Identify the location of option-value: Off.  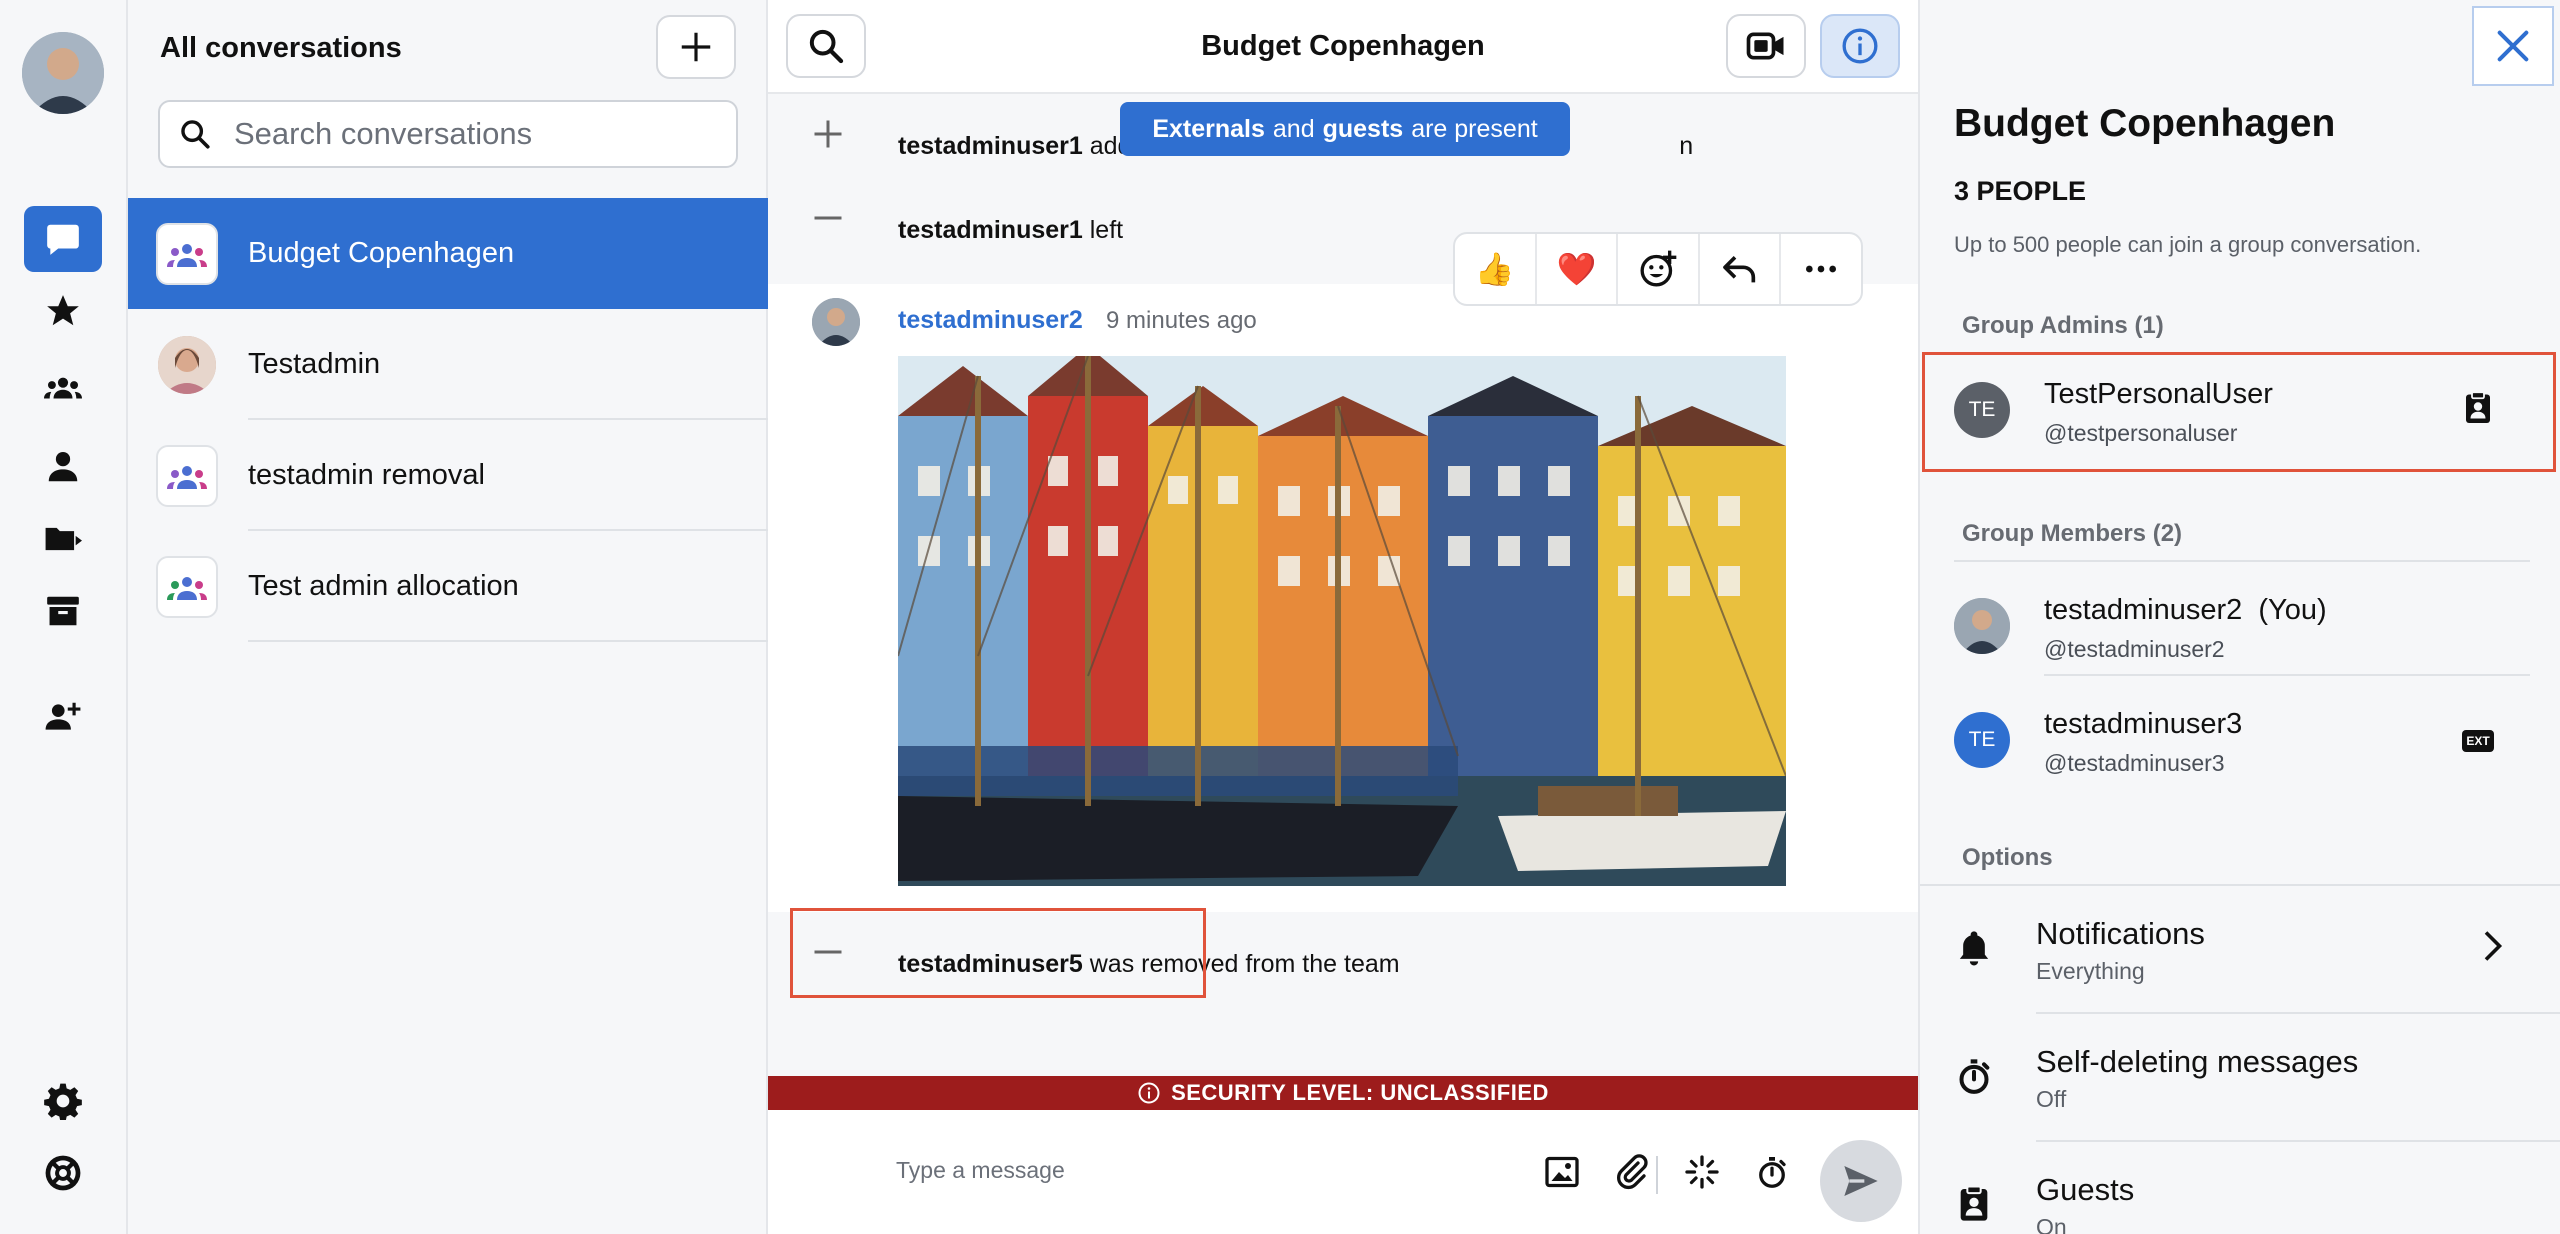
(2051, 1099).